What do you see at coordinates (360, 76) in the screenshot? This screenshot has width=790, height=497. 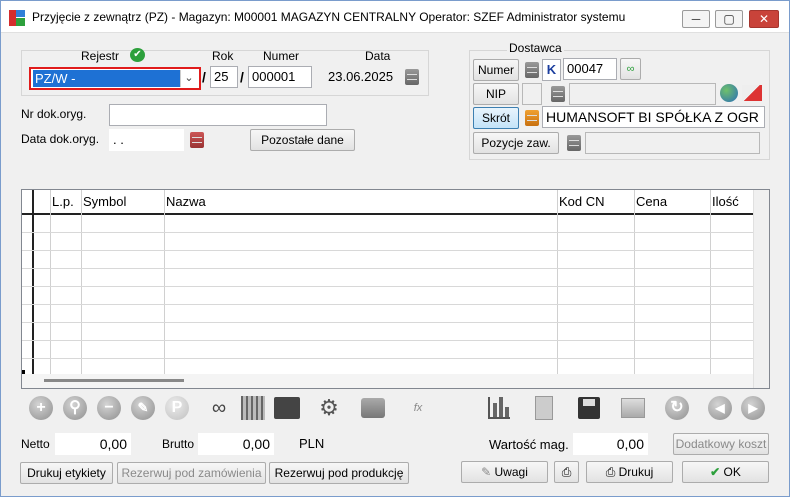 I see `data-value: 23.06.2025` at bounding box center [360, 76].